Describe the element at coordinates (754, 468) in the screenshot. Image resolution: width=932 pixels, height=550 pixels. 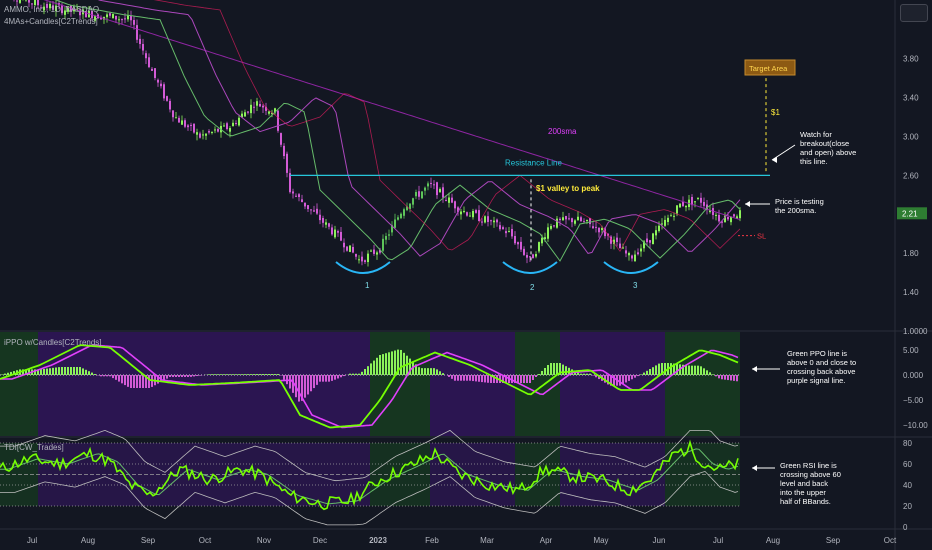
I see `arrow-head` at that location.